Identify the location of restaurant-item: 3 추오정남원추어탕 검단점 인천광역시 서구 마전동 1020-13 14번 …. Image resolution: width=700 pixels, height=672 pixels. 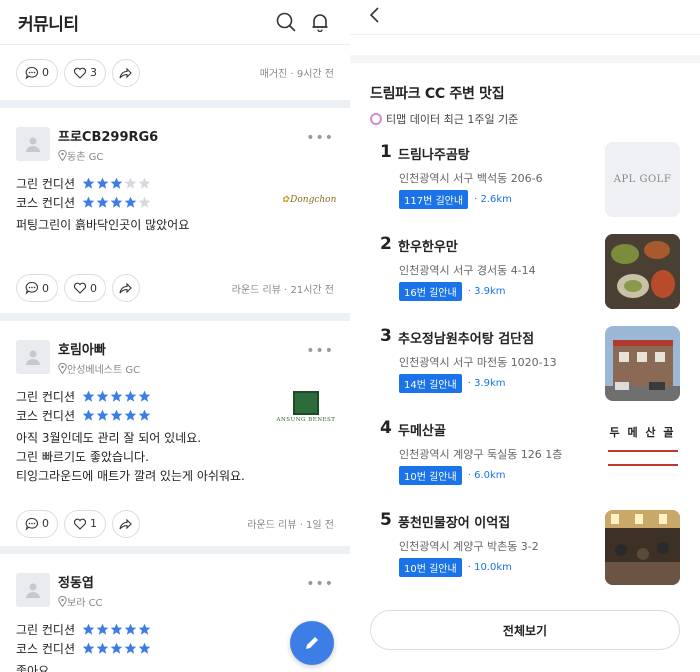
(530, 372).